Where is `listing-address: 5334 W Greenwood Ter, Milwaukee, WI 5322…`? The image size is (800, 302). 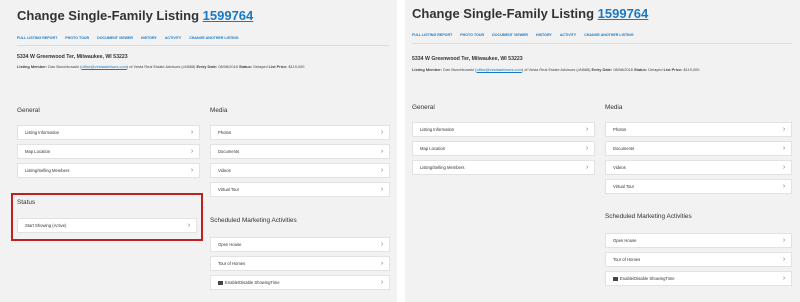 listing-address: 5334 W Greenwood Ter, Milwaukee, WI 5322… is located at coordinates (72, 57).